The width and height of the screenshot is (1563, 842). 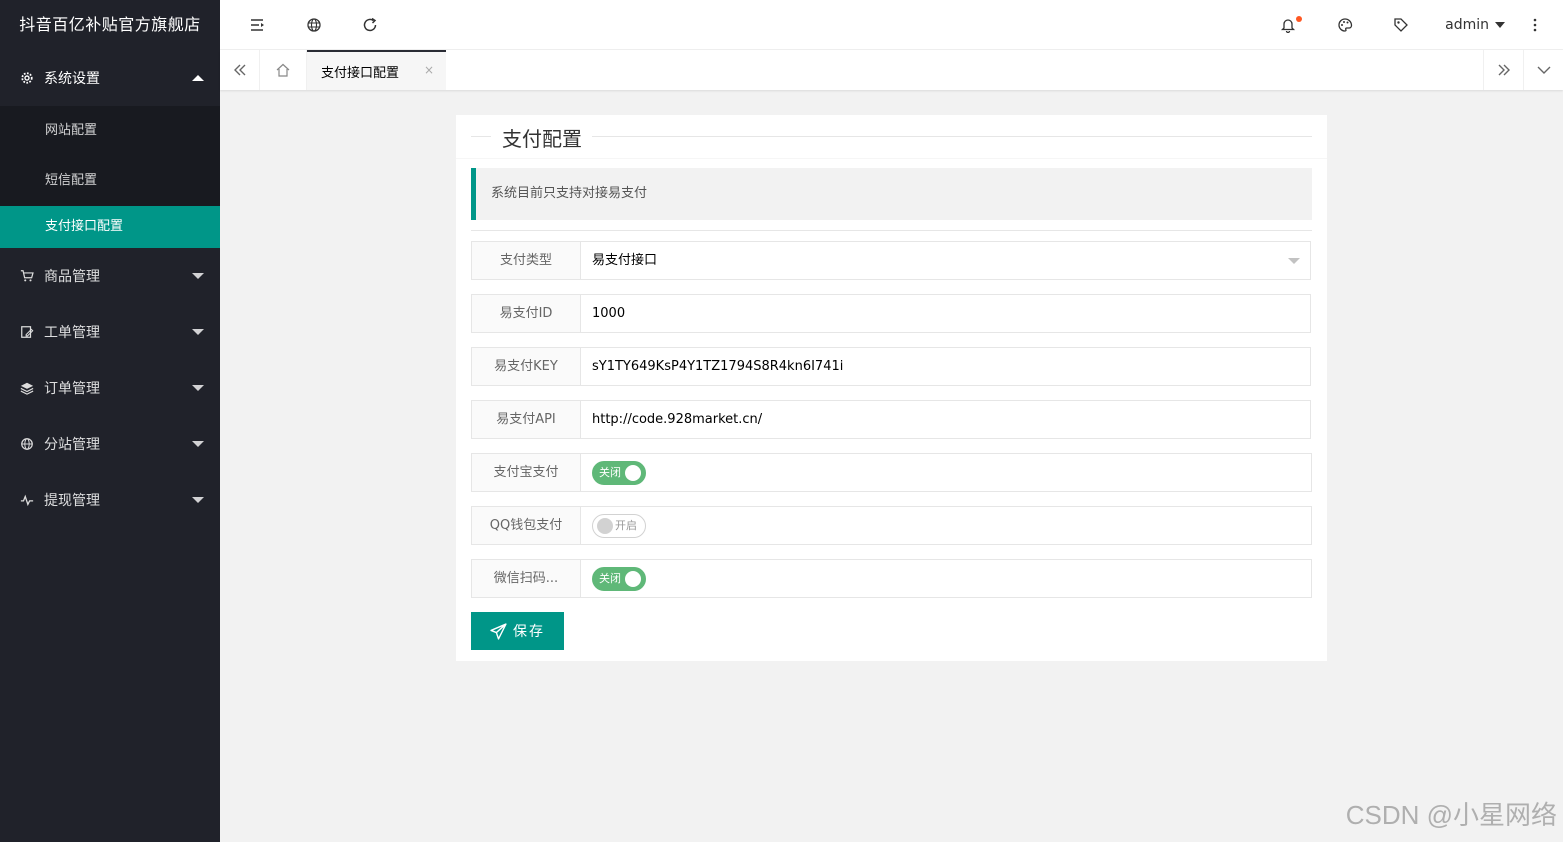 What do you see at coordinates (529, 631) in the screenshot?
I see `save-label: 保存` at bounding box center [529, 631].